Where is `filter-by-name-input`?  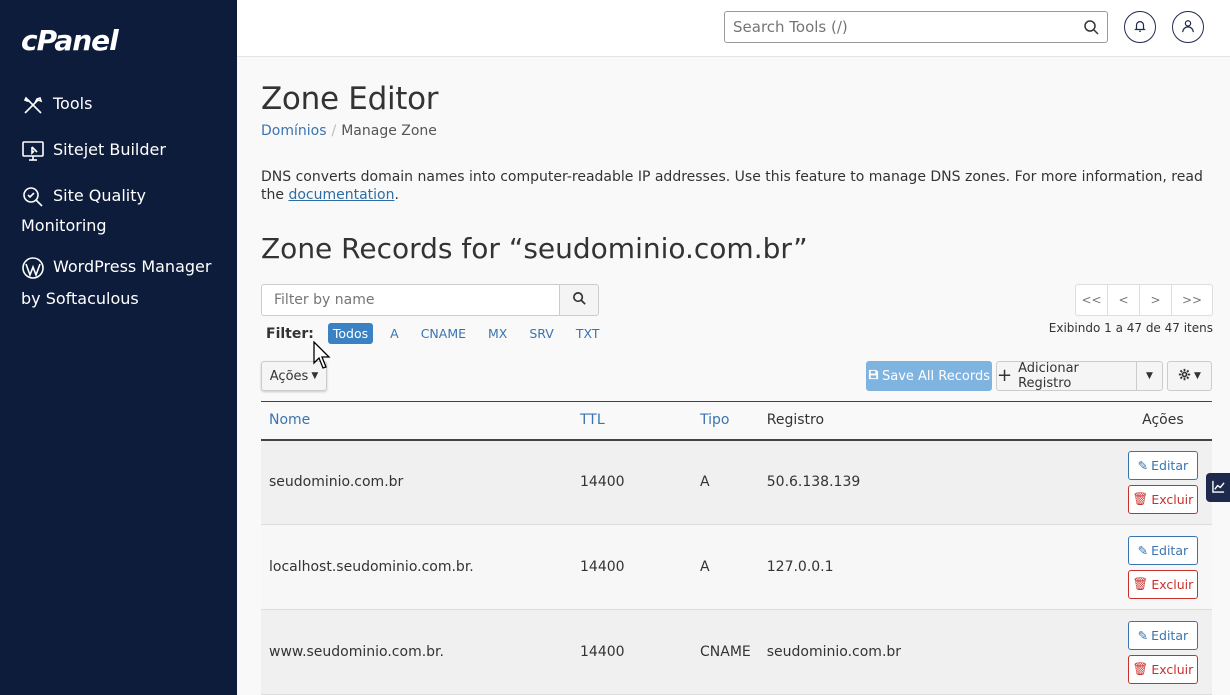 filter-by-name-input is located at coordinates (407, 300).